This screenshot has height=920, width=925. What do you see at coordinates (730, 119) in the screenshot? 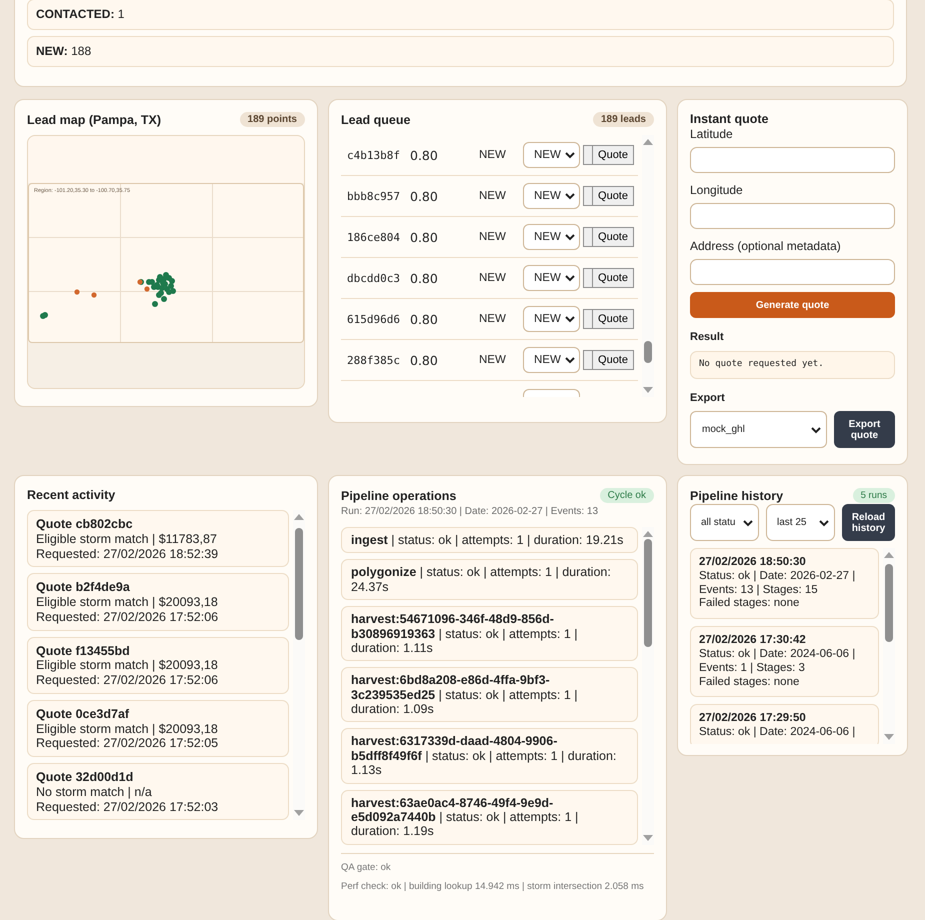
I see `card-title: Instant quote` at bounding box center [730, 119].